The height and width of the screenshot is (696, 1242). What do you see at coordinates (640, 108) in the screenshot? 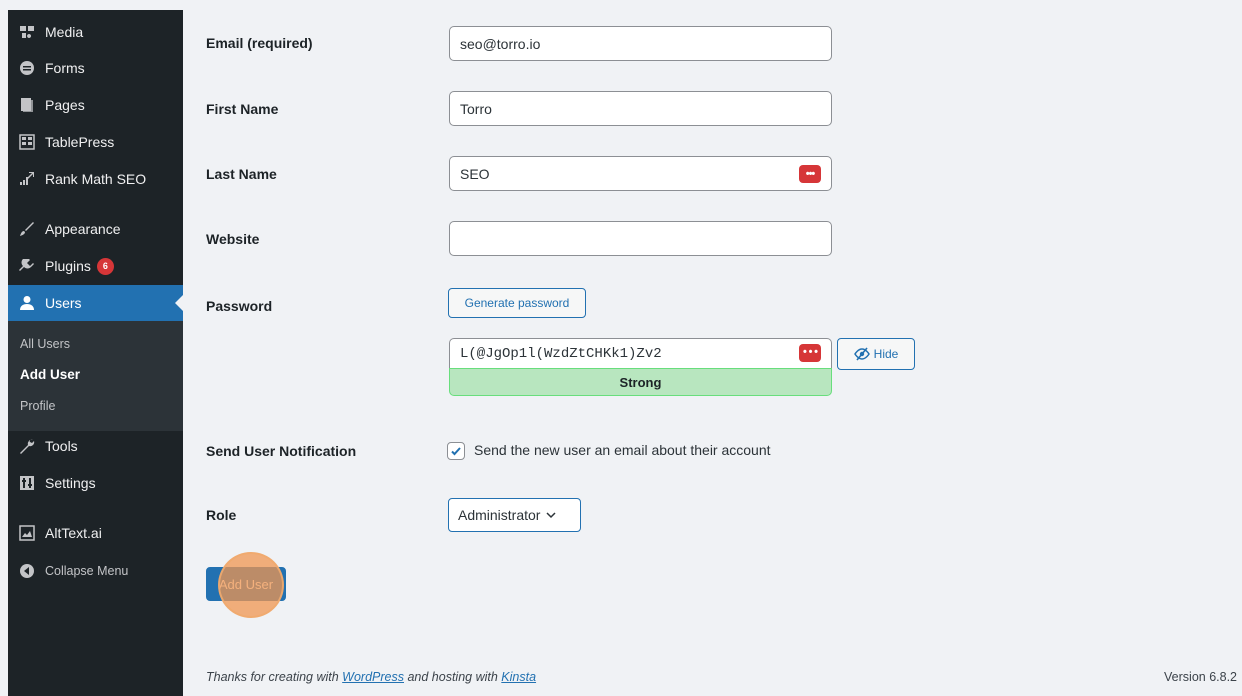
I see `first-name-field: Torro` at bounding box center [640, 108].